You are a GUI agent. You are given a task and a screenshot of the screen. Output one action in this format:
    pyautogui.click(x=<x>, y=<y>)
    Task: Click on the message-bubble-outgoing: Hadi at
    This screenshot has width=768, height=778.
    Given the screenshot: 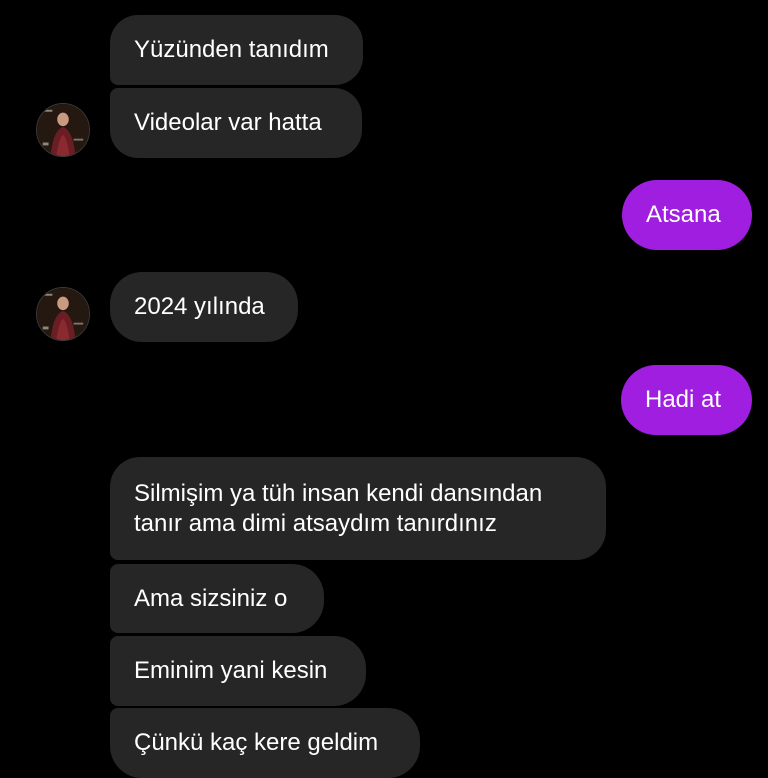 What is the action you would take?
    pyautogui.click(x=686, y=400)
    